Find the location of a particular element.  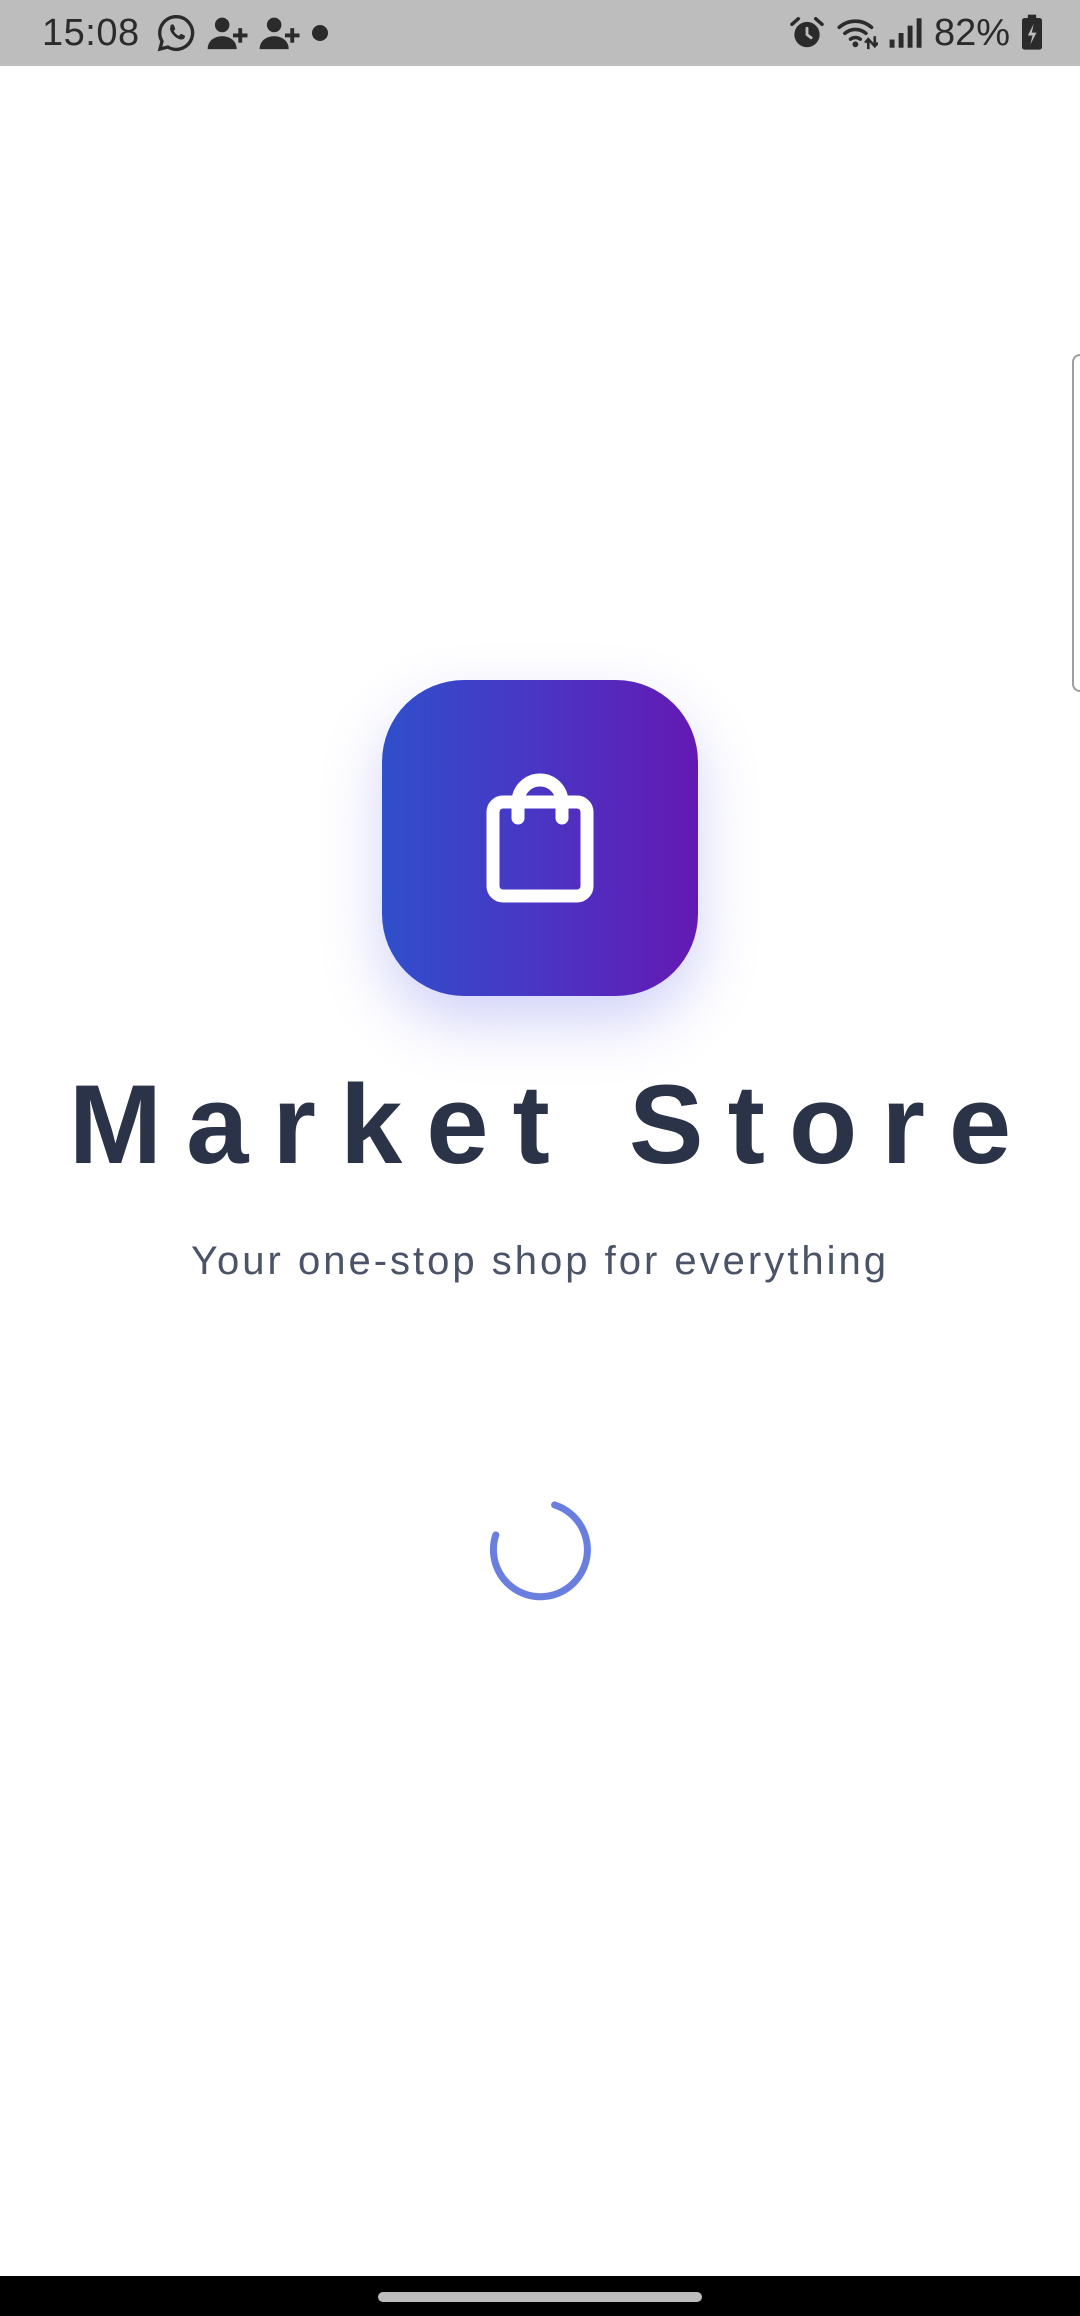

home-indicator is located at coordinates (540, 2297).